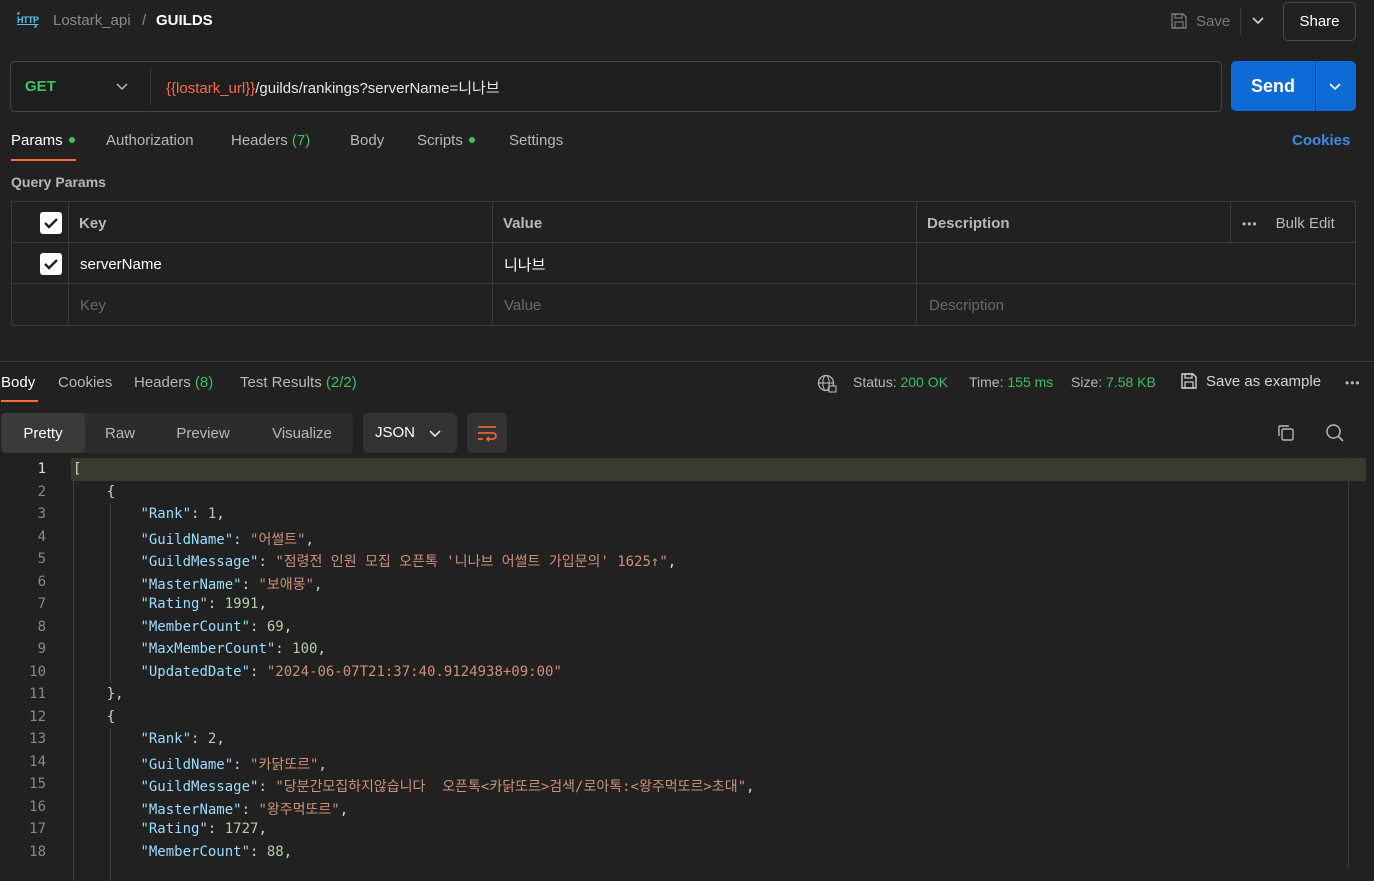 This screenshot has height=881, width=1374. I want to click on bulk-edit-label: Bulk Edit, so click(1305, 223).